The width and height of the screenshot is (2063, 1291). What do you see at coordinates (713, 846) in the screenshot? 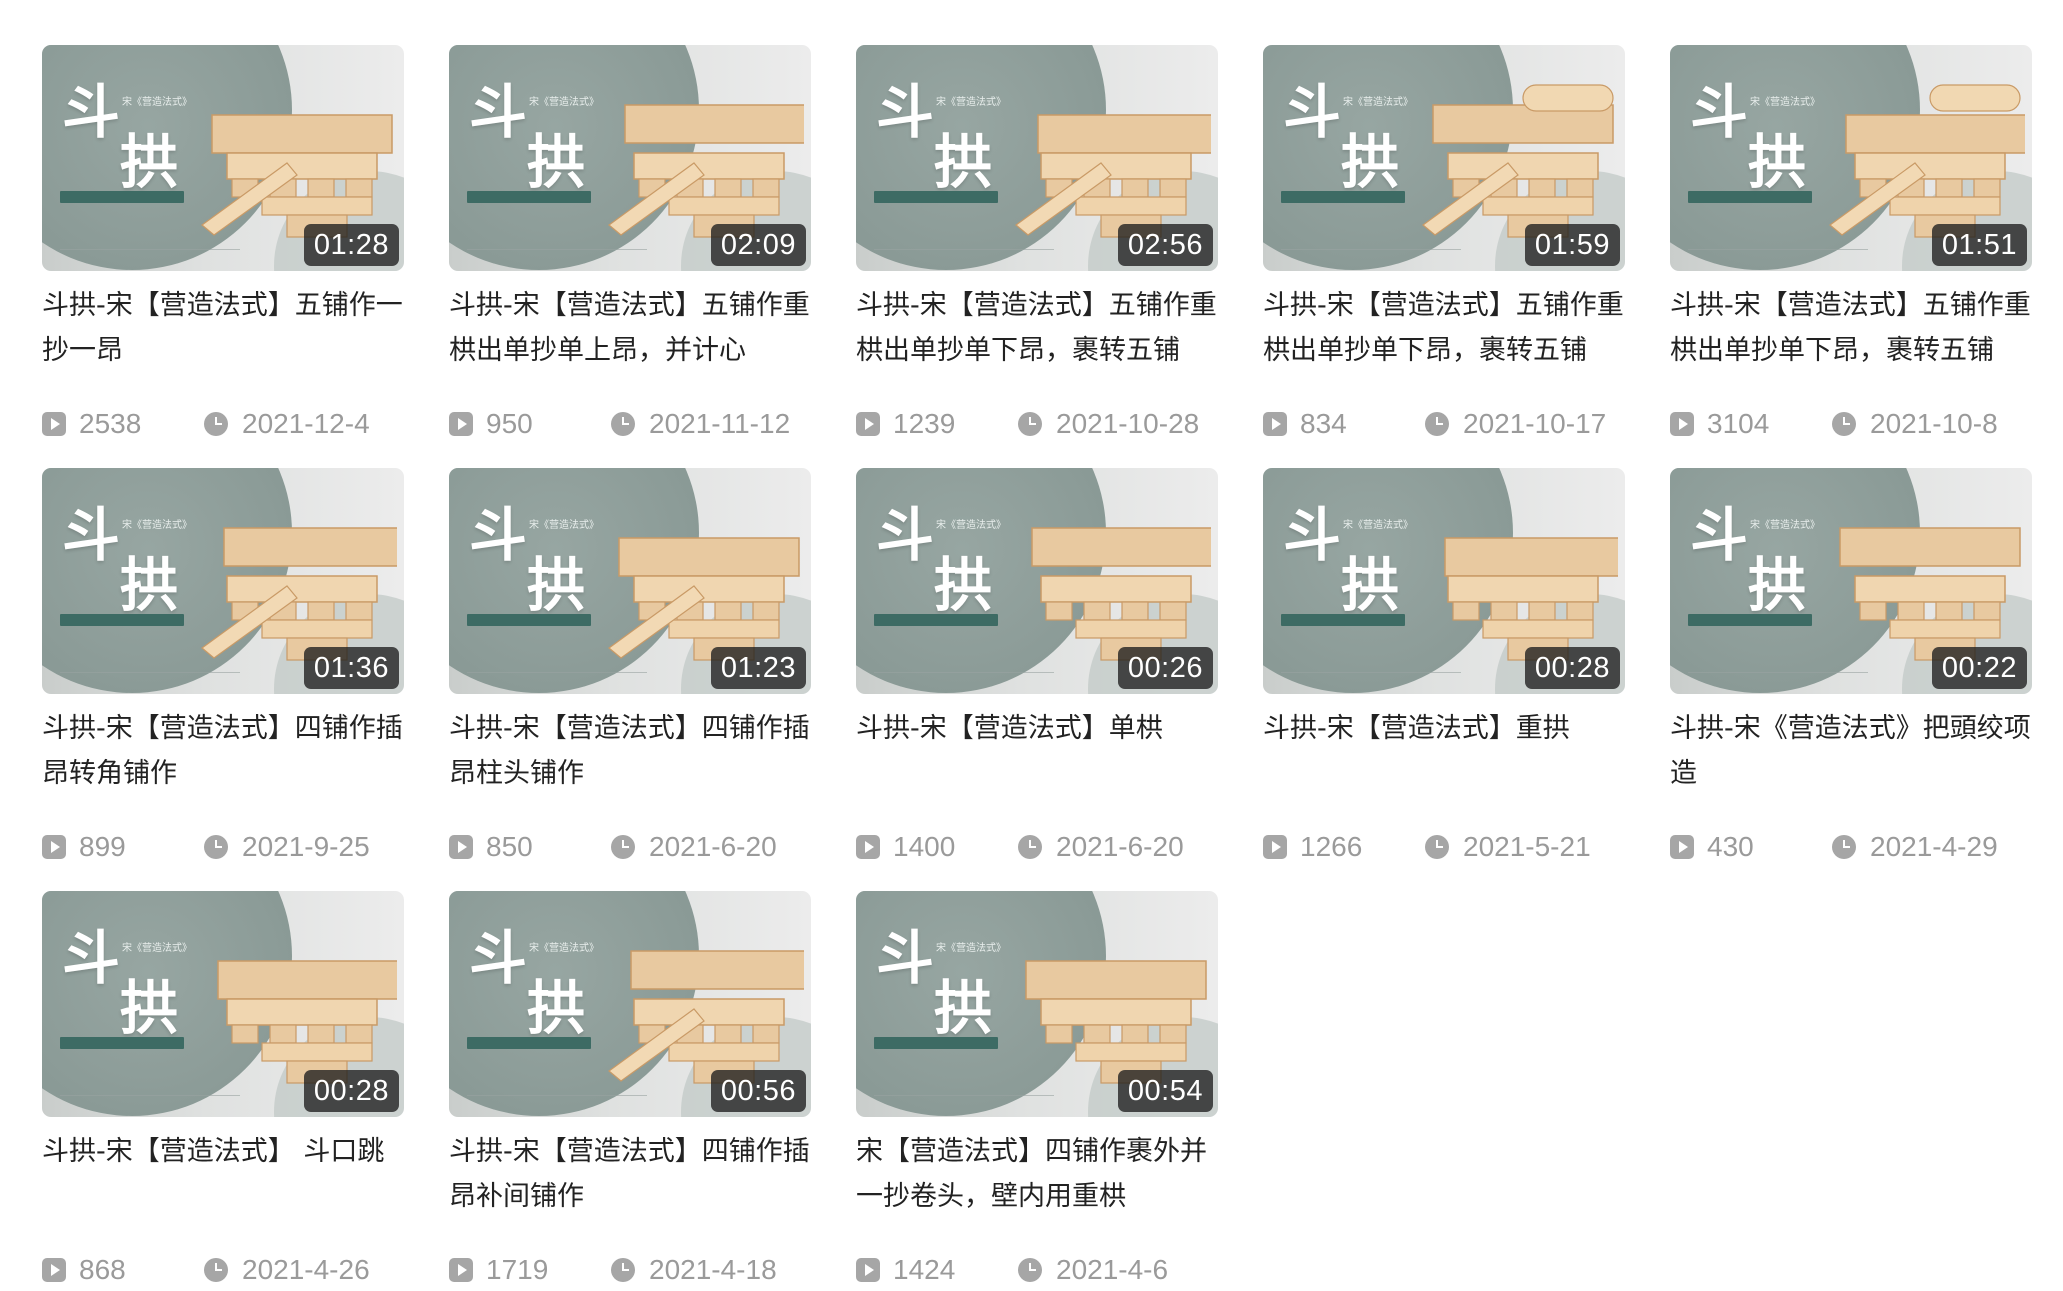
I see `upload-date: 2021-6-20` at bounding box center [713, 846].